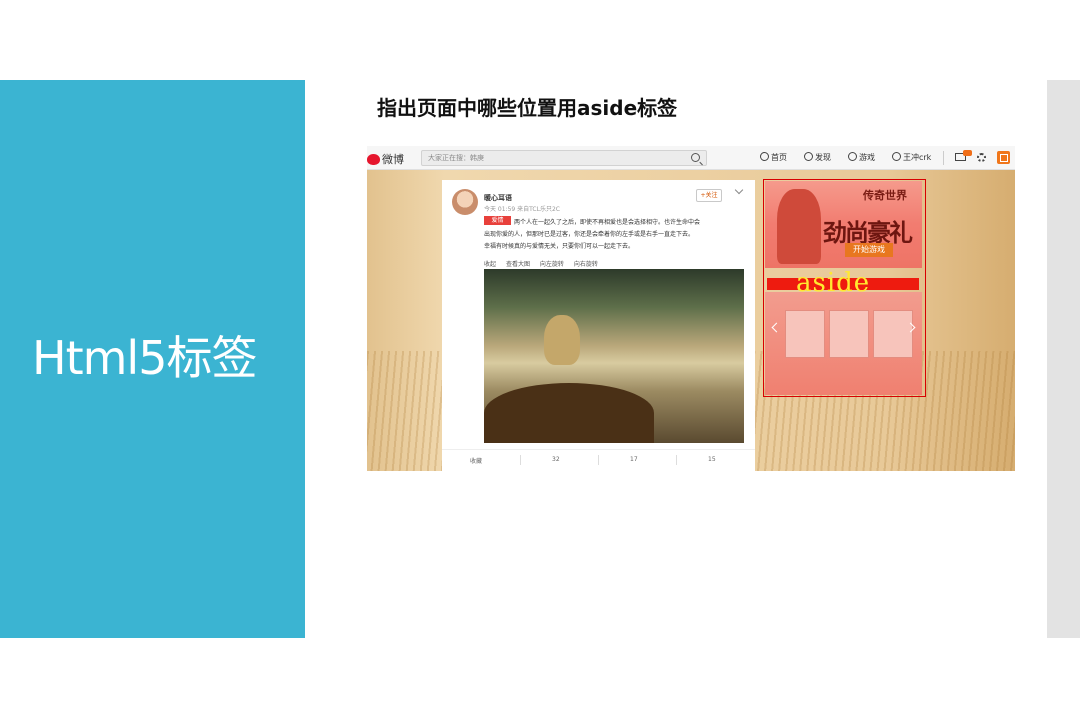  Describe the element at coordinates (490, 264) in the screenshot. I see `collapse-action: 收起` at that location.